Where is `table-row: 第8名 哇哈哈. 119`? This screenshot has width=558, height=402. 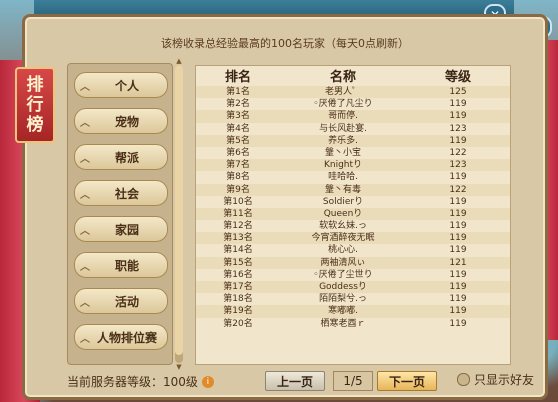
table-row: 第8名 哇哈哈. 119 is located at coordinates (353, 177).